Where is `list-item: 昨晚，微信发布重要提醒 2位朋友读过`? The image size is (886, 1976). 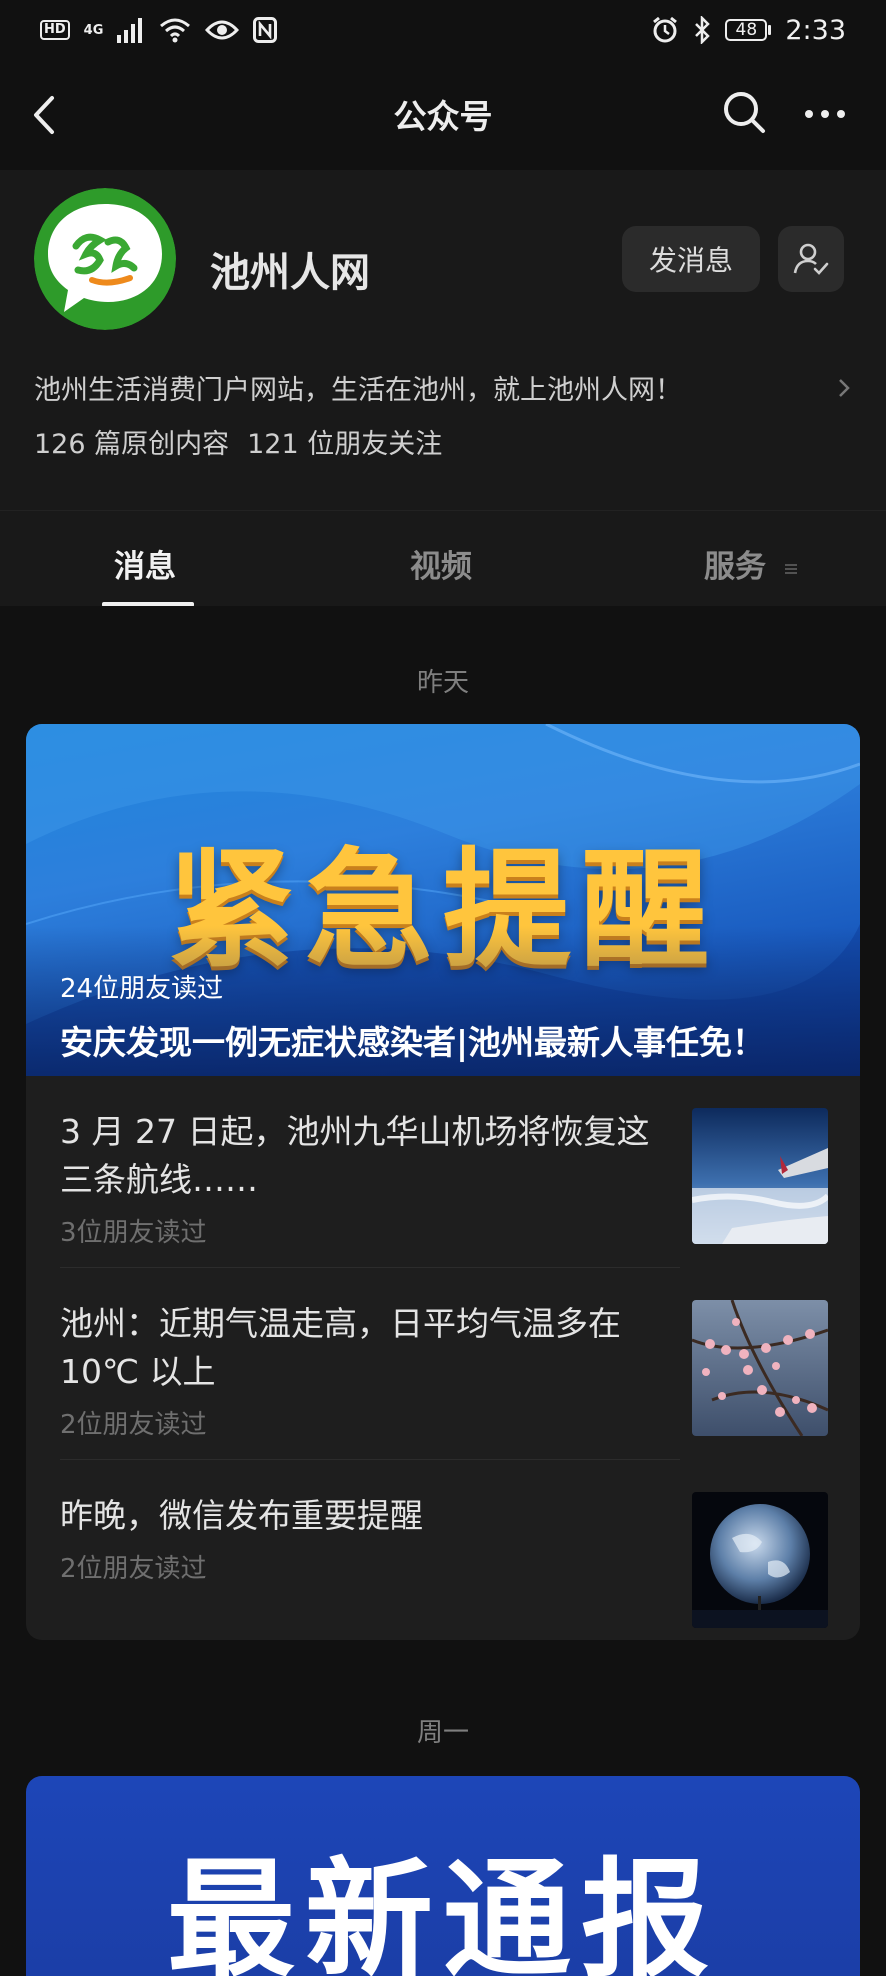 list-item: 昨晚，微信发布重要提醒 2位朋友读过 is located at coordinates (443, 1550).